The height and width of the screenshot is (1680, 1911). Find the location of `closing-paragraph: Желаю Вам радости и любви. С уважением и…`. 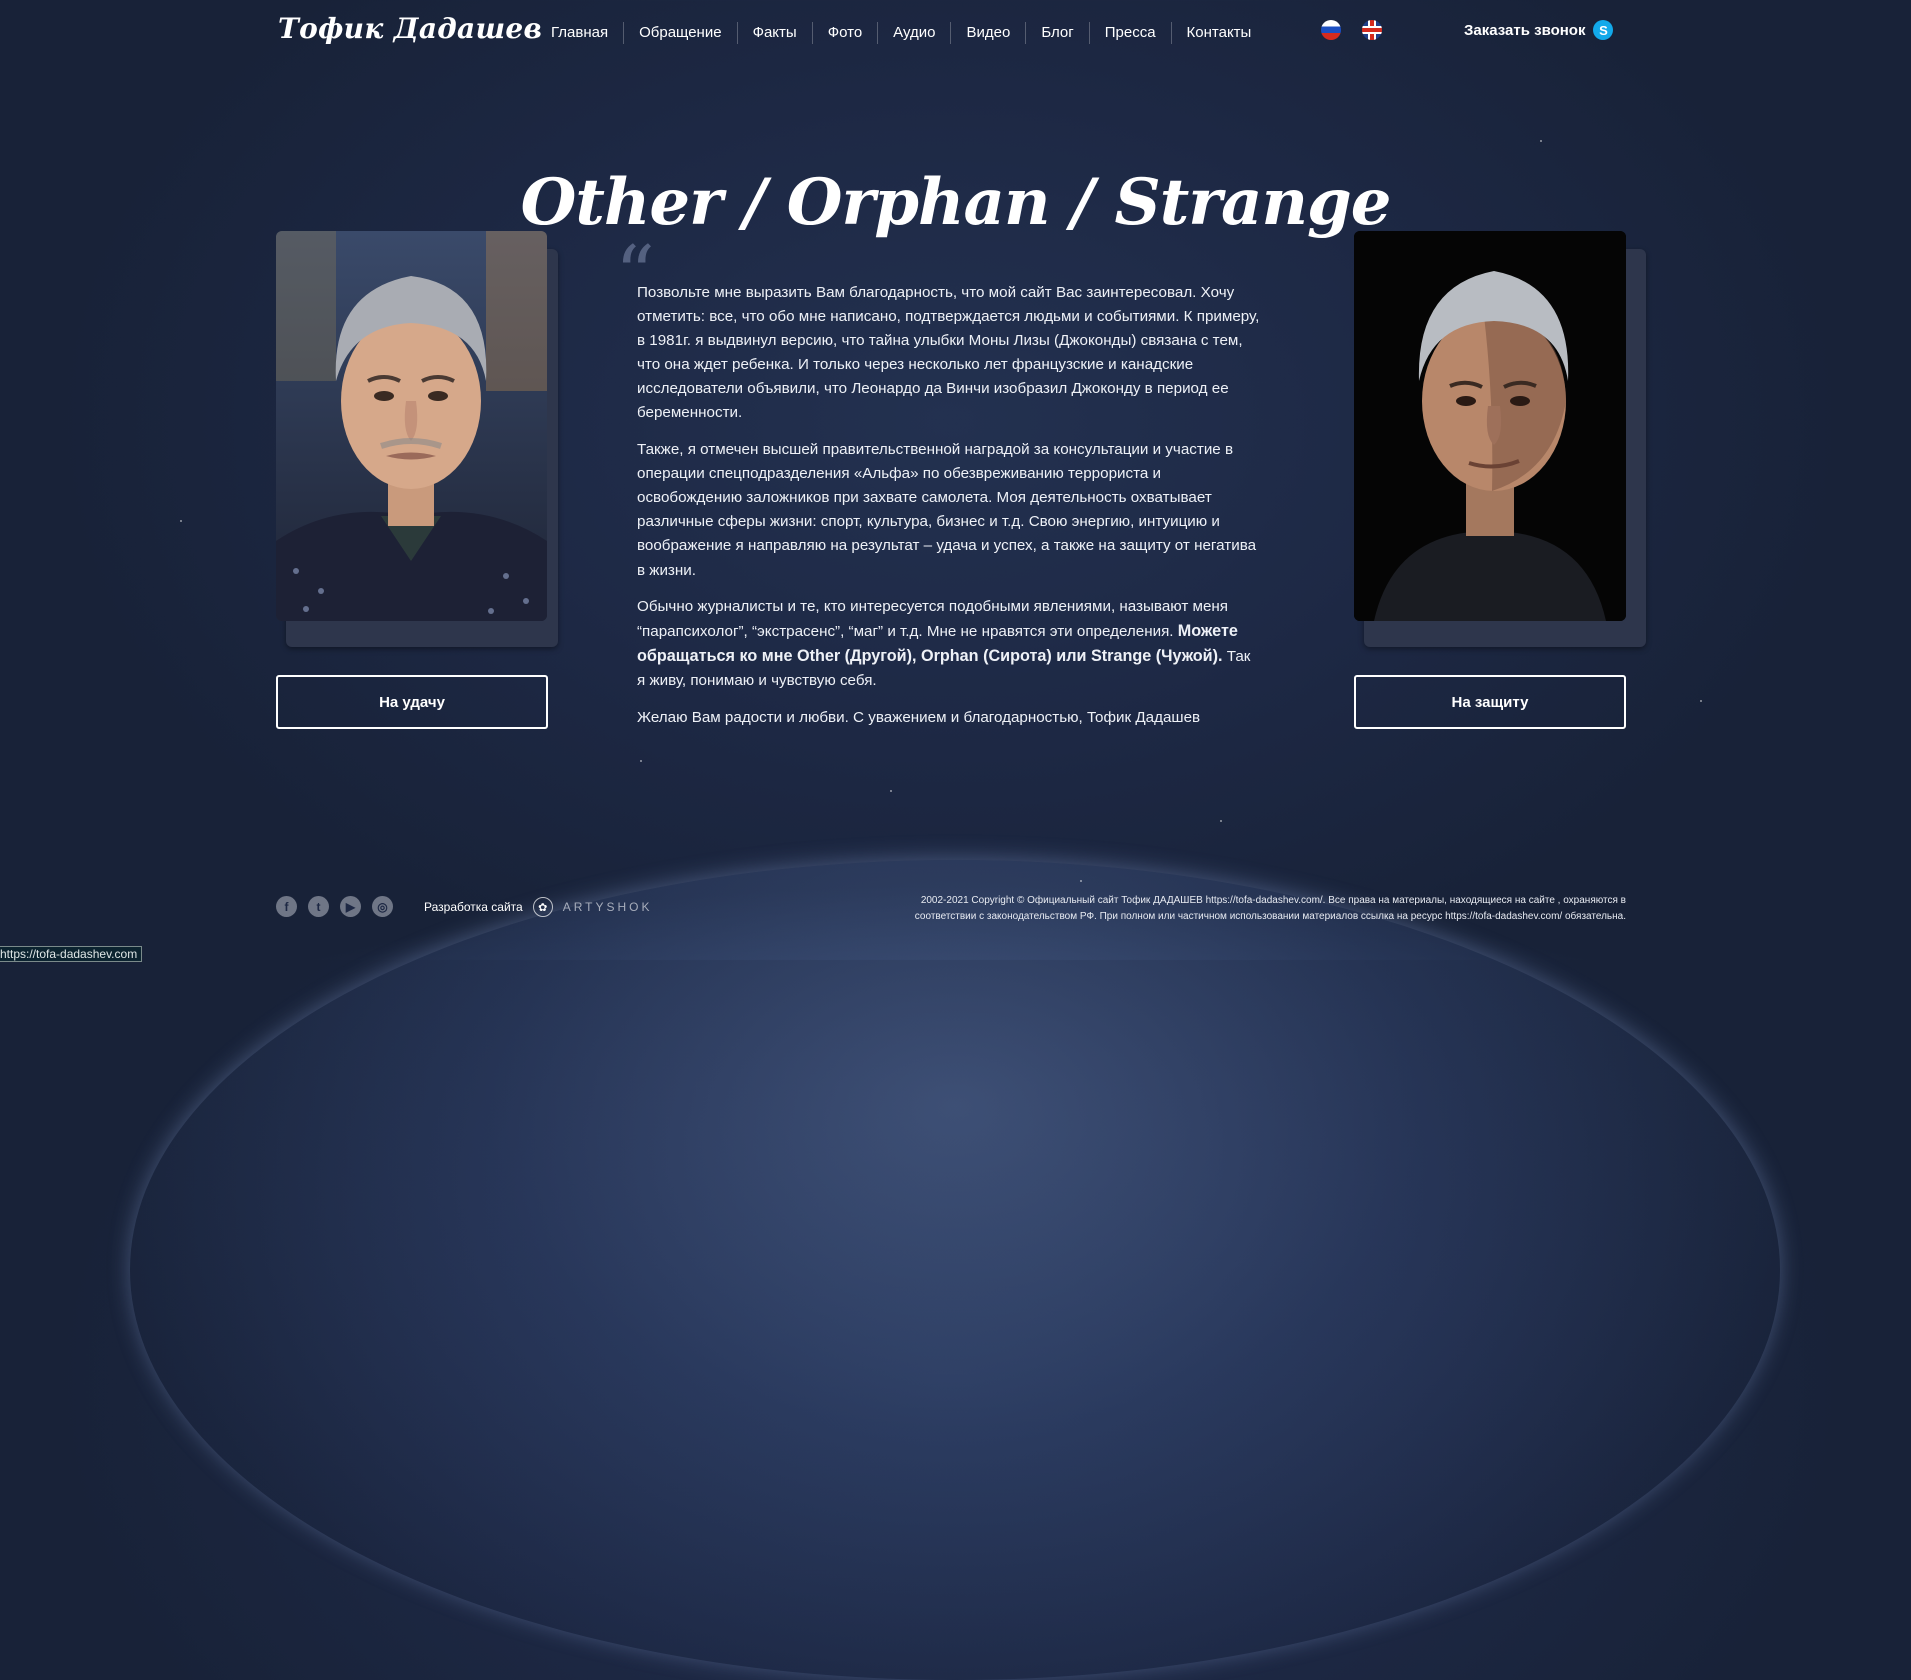

closing-paragraph: Желаю Вам радости и любви. С уважением и… is located at coordinates (919, 717).